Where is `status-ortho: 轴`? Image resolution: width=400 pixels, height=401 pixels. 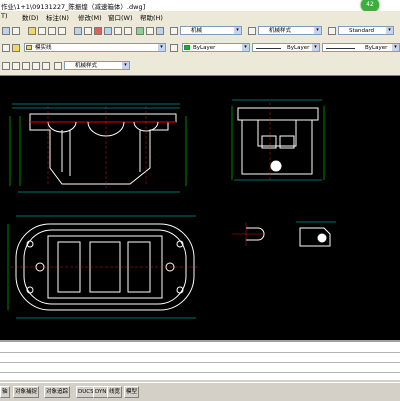
status-ortho: 轴 is located at coordinates (5, 392).